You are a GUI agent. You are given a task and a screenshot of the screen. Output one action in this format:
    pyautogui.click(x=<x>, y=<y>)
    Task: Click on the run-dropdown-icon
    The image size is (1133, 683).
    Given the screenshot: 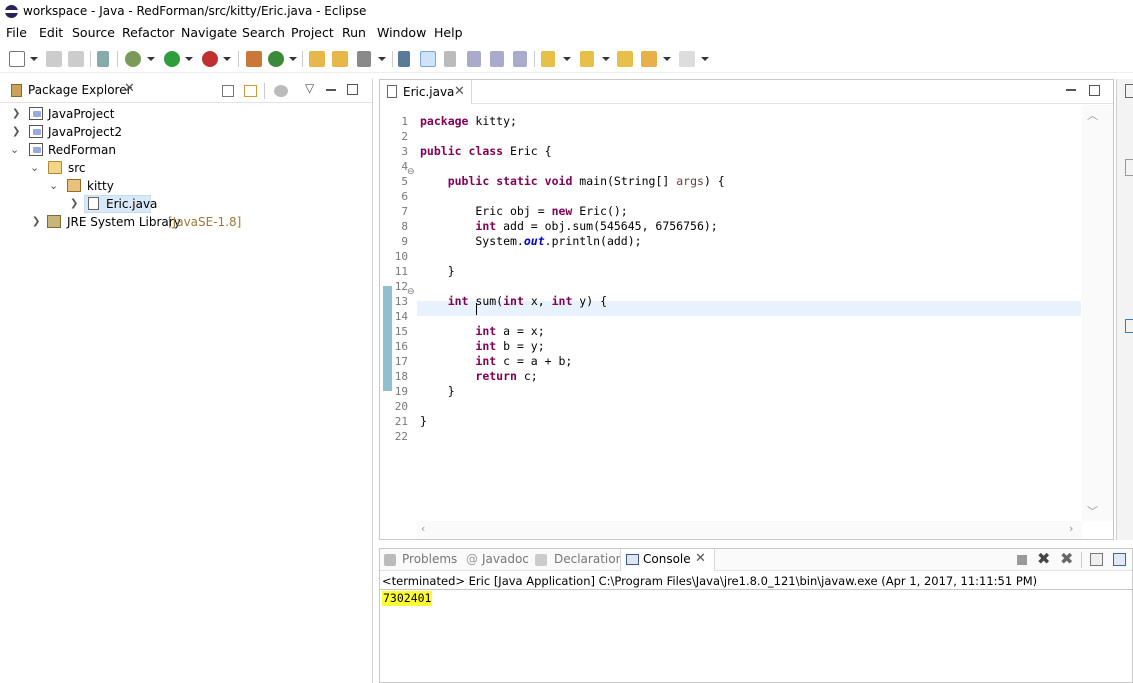 What is the action you would take?
    pyautogui.click(x=189, y=59)
    